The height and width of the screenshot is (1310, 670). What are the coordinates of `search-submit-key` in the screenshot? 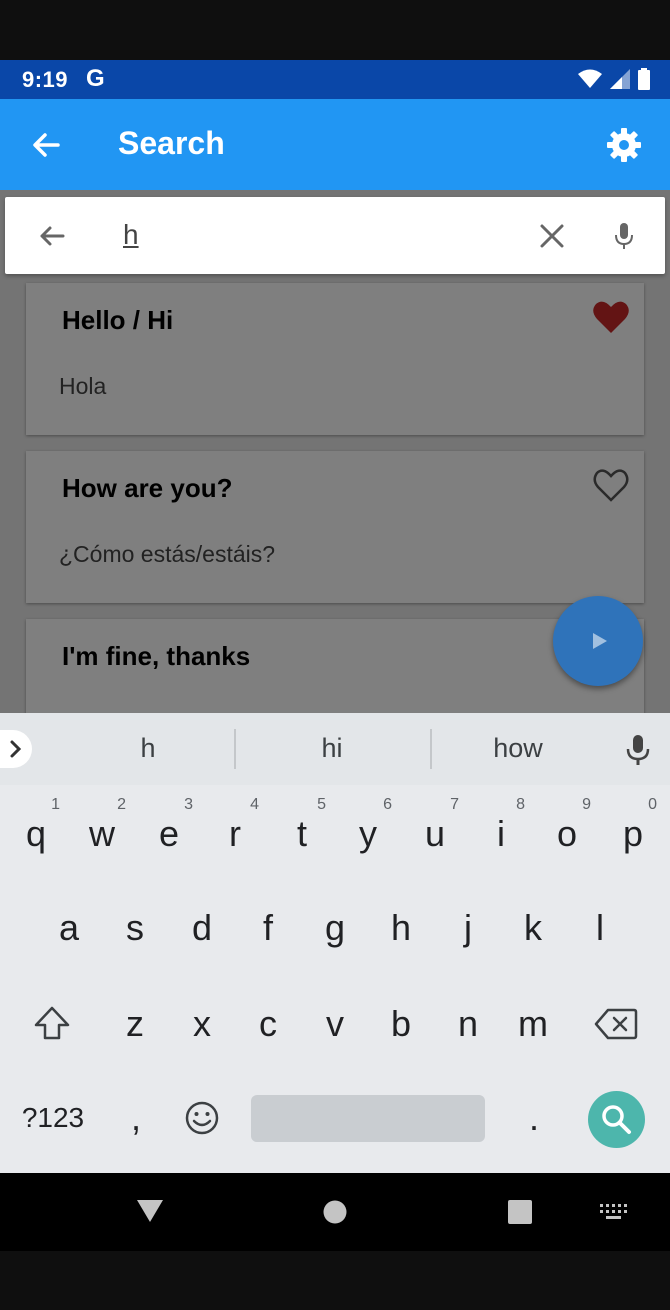 It's located at (616, 1119).